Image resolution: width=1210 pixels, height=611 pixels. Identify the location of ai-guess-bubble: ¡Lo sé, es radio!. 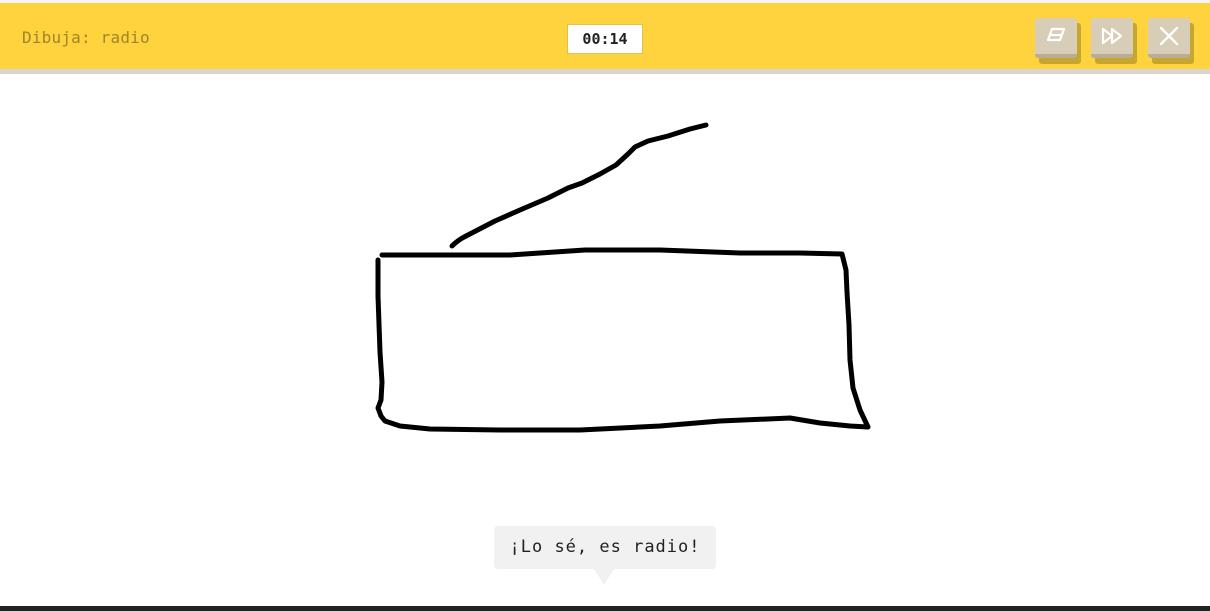
(605, 547).